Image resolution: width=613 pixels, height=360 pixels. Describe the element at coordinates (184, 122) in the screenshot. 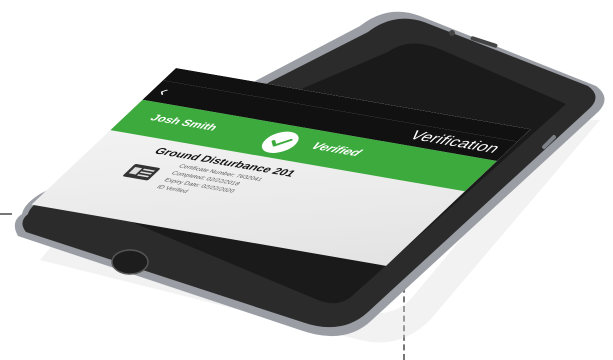

I see `holder-name: Josh Smith` at that location.